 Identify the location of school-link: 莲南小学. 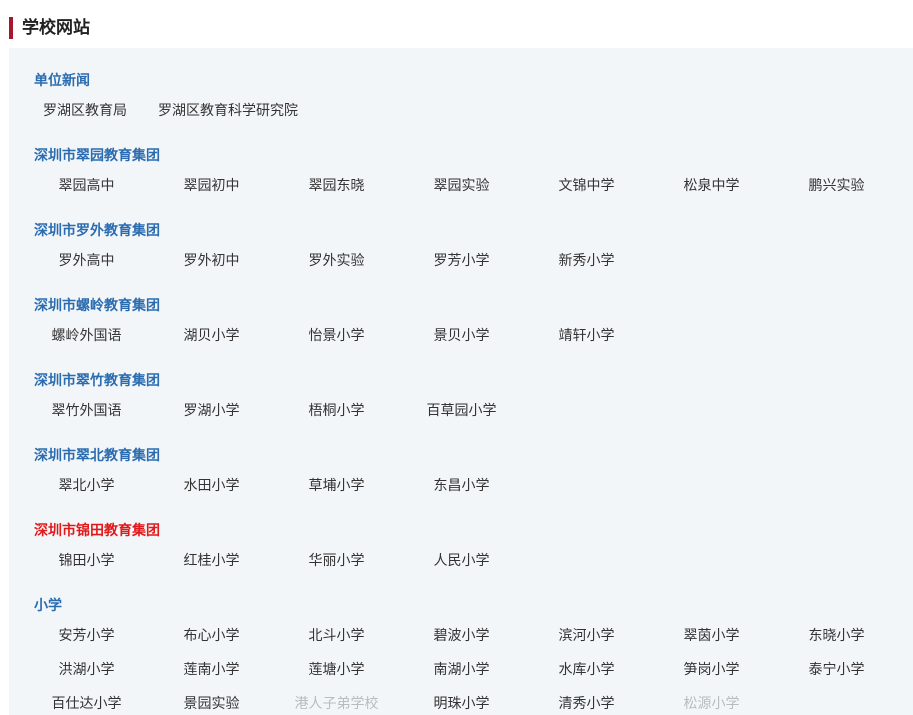
(211, 670).